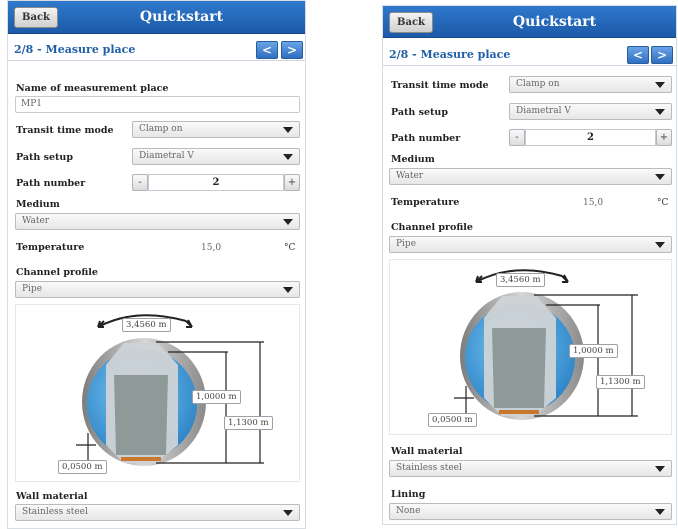 The image size is (678, 529). I want to click on pipe-diagram: 3,4560 m 1,0000 m 1,1300 m 0,0500 m, so click(157, 393).